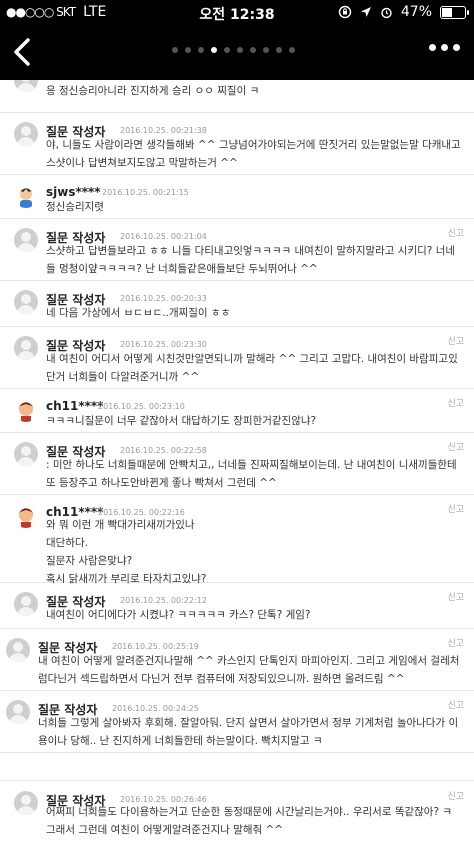 The width and height of the screenshot is (474, 844). I want to click on page-dot-active, so click(214, 50).